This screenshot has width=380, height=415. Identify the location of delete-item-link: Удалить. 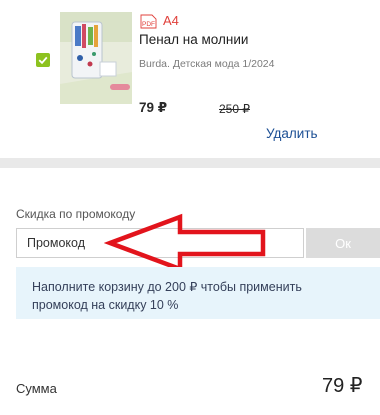
(292, 133).